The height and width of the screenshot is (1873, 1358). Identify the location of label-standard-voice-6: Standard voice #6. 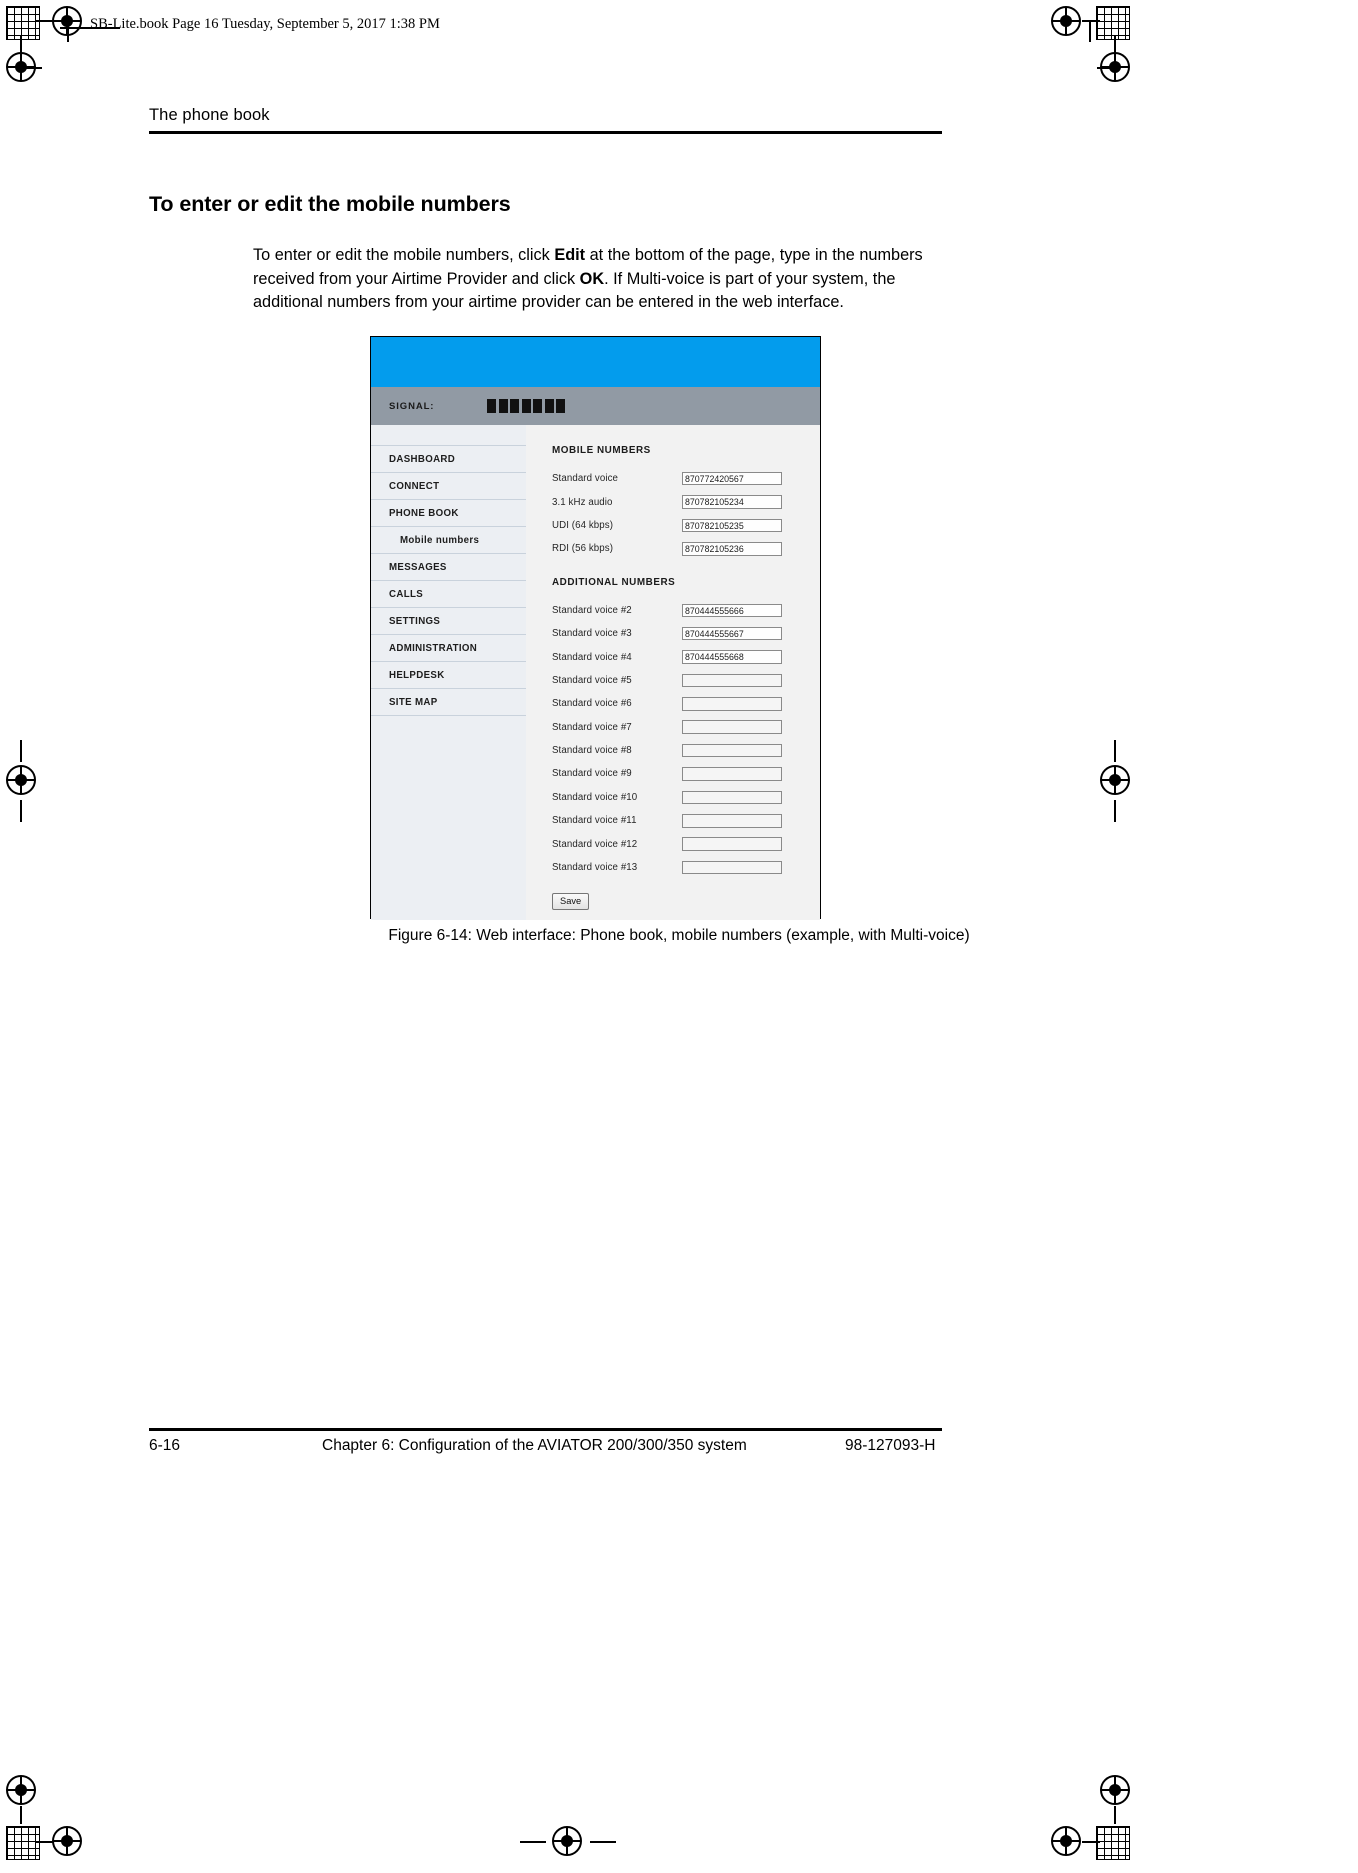
(592, 704).